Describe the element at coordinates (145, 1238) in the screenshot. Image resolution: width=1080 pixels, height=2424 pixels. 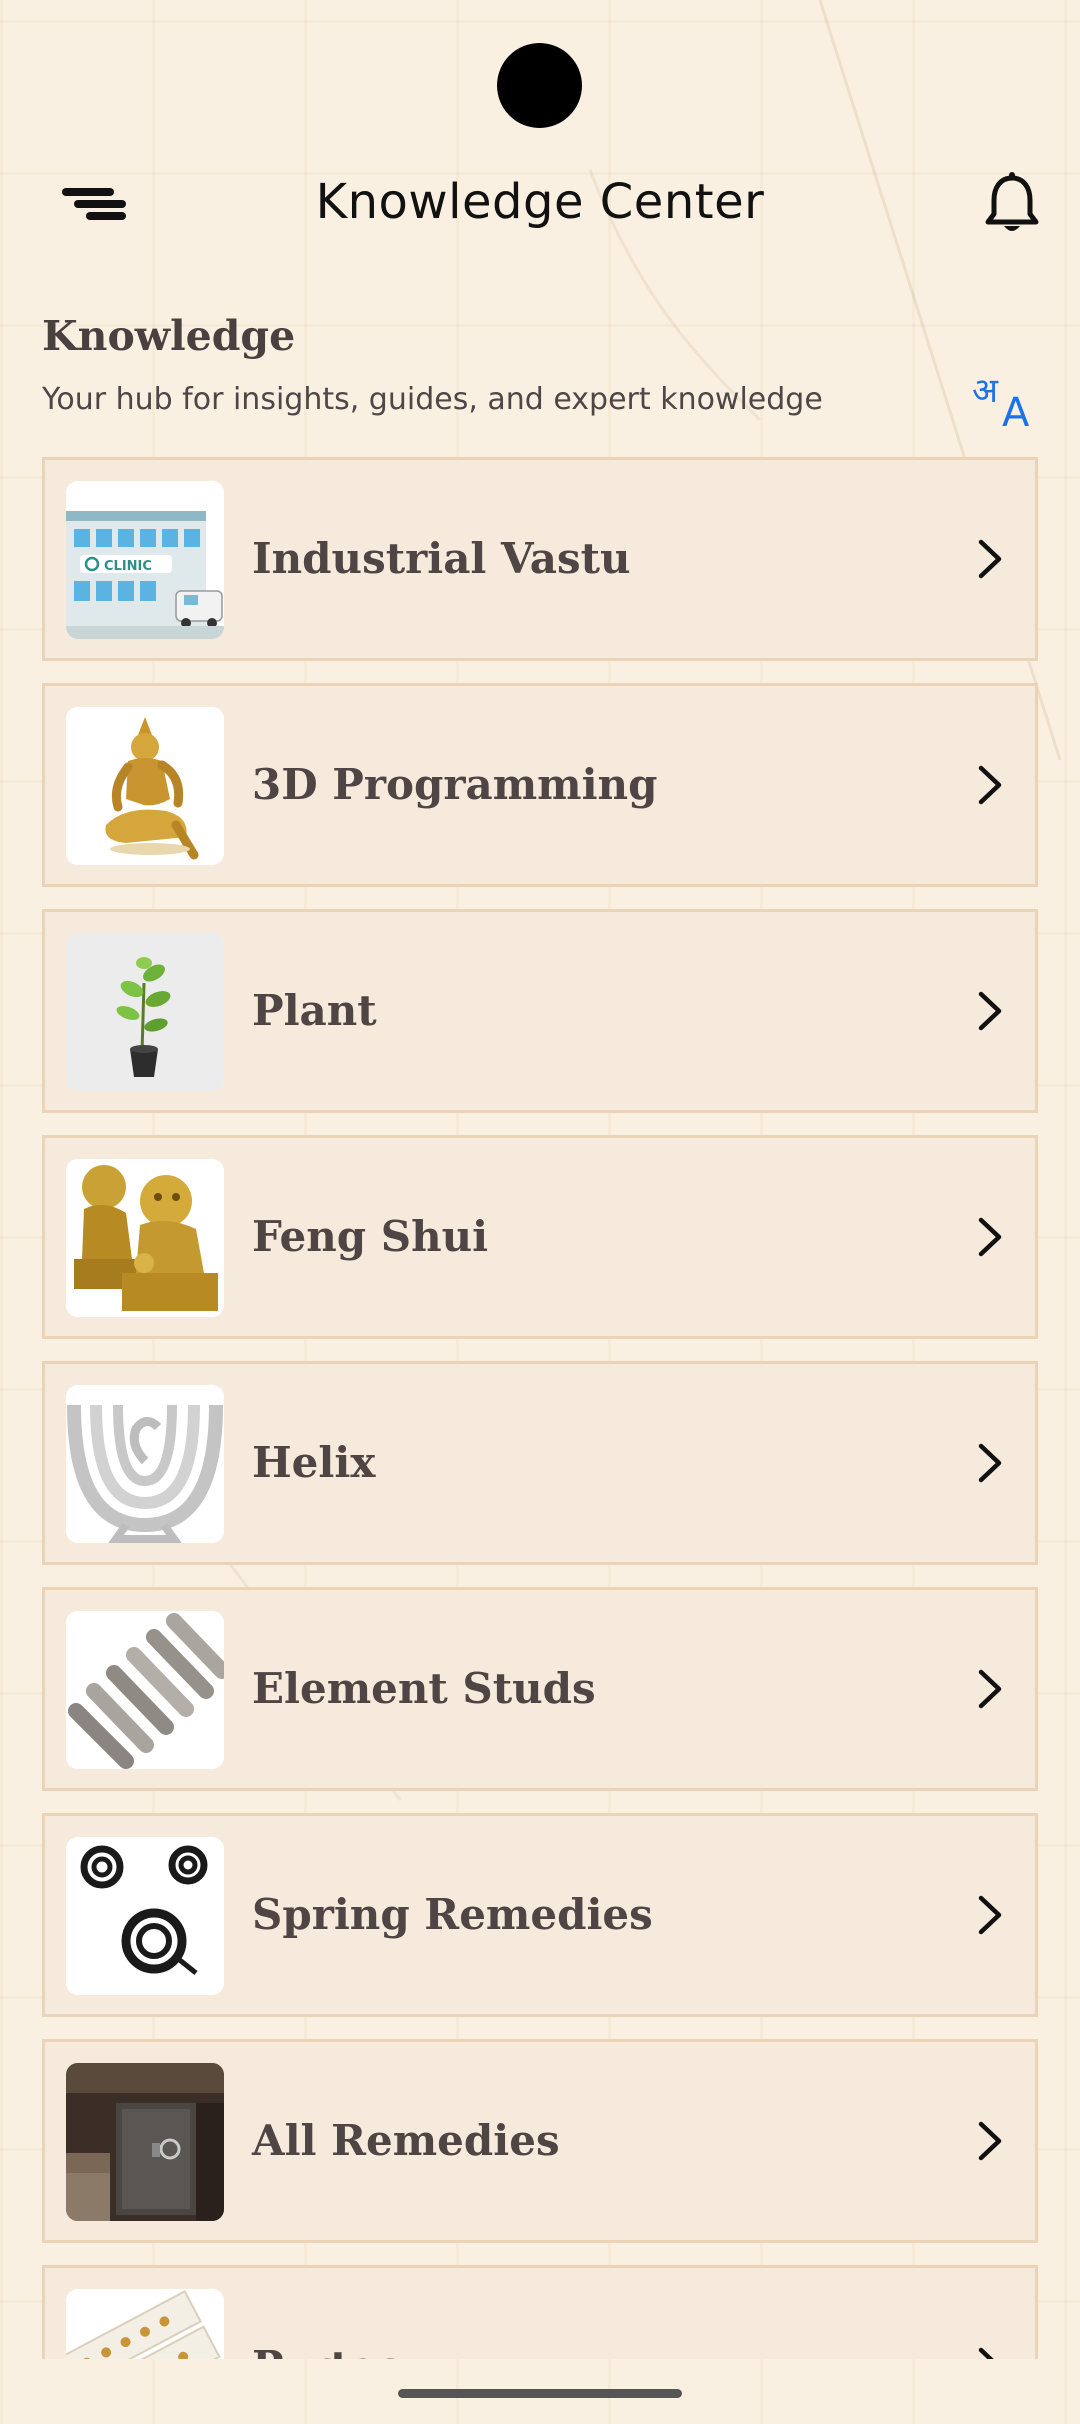
I see `golden-fu-lions-thumbnail` at that location.